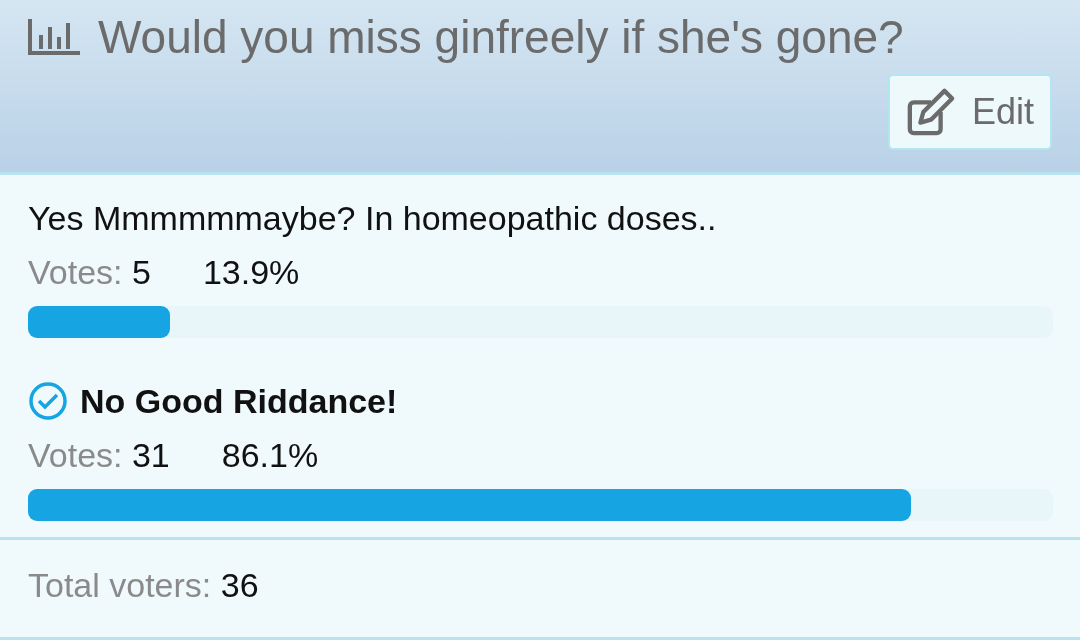 The image size is (1080, 640). What do you see at coordinates (239, 401) in the screenshot?
I see `option-text: No Good Riddance!` at bounding box center [239, 401].